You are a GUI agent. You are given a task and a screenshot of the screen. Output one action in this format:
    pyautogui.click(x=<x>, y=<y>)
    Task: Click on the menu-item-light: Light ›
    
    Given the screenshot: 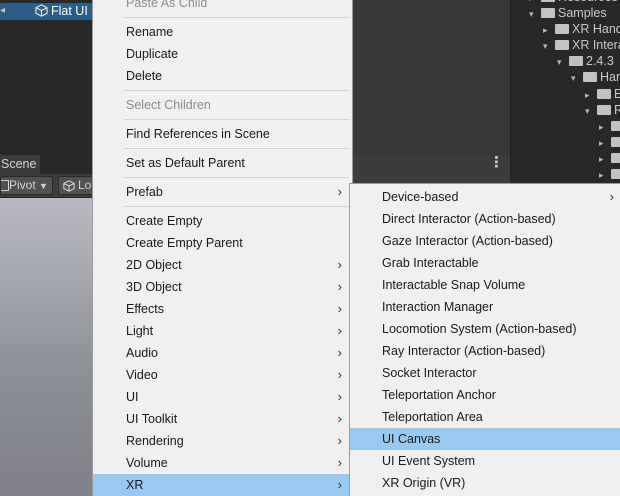 What is the action you would take?
    pyautogui.click(x=222, y=331)
    